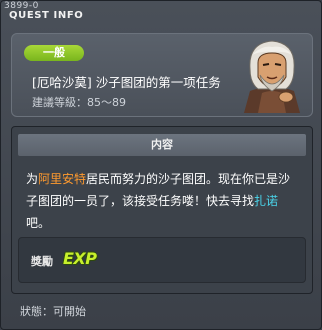  What do you see at coordinates (42, 261) in the screenshot?
I see `reward-label: 獎勵` at bounding box center [42, 261].